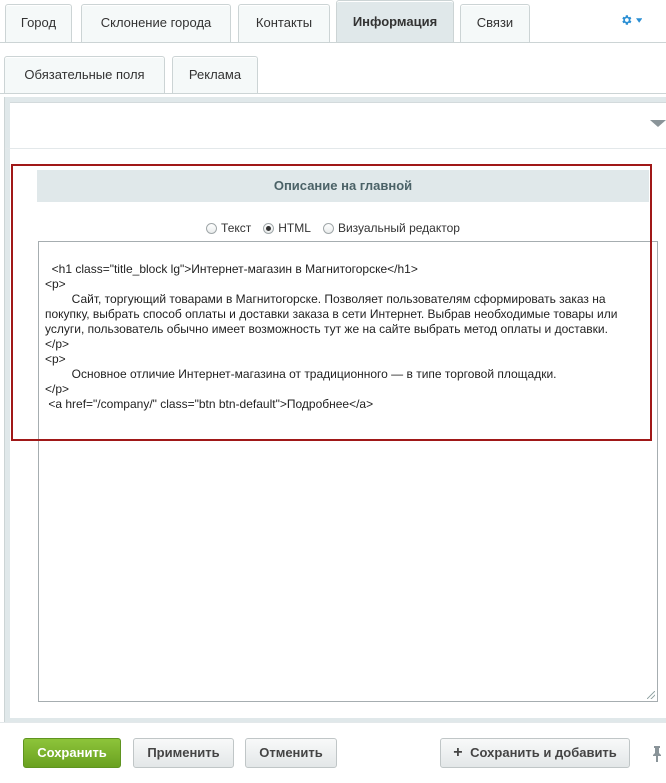 Image resolution: width=666 pixels, height=783 pixels. I want to click on mode-text-option: Текст, so click(228, 228).